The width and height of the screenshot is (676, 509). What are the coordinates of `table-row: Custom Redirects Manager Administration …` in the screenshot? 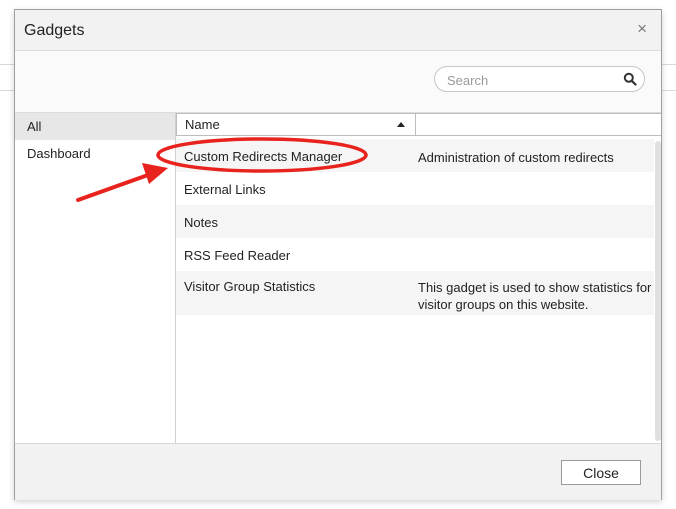 It's located at (415, 155).